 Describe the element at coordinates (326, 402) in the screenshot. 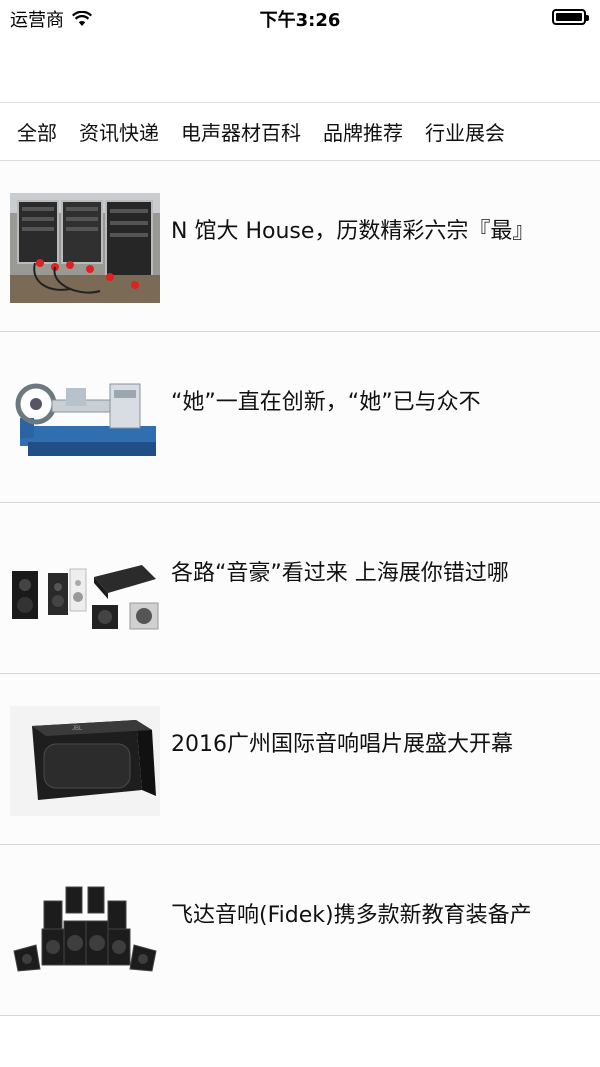

I see `article-title: “她”一直在创新，“她”已与众不` at that location.